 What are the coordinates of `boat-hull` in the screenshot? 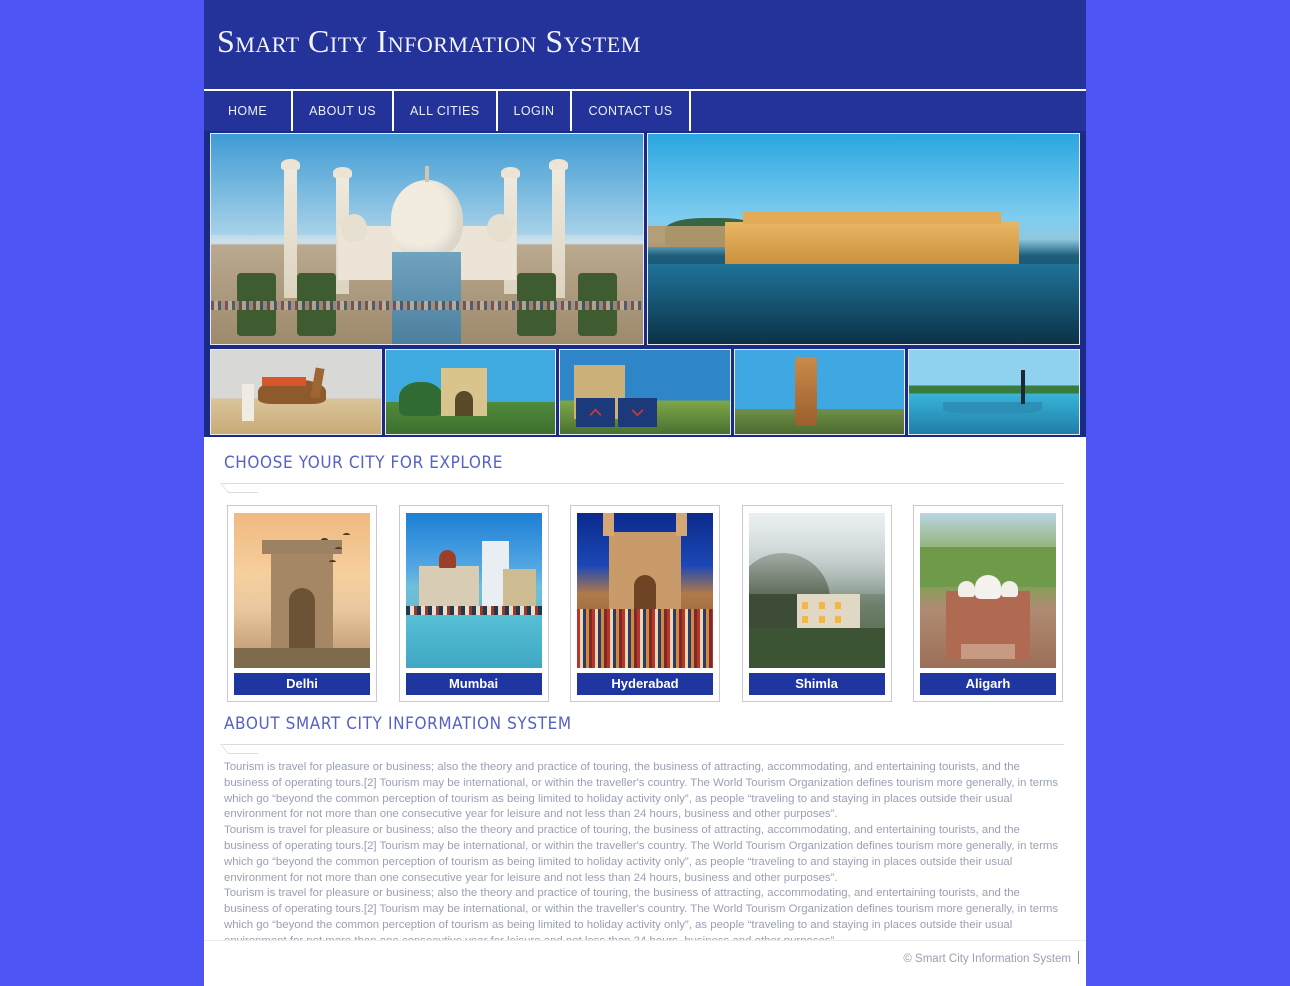 It's located at (992, 408).